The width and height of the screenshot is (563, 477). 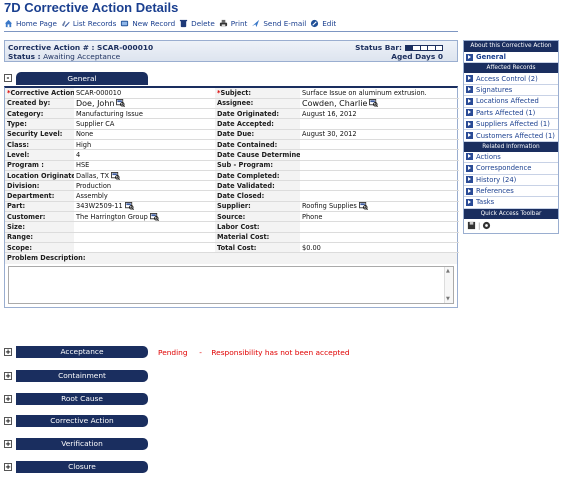 What do you see at coordinates (379, 134) in the screenshot?
I see `field-value: August 30, 2012` at bounding box center [379, 134].